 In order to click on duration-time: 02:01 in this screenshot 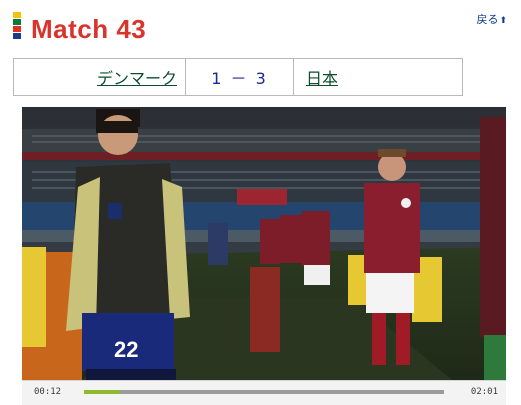, I will do `click(484, 392)`.